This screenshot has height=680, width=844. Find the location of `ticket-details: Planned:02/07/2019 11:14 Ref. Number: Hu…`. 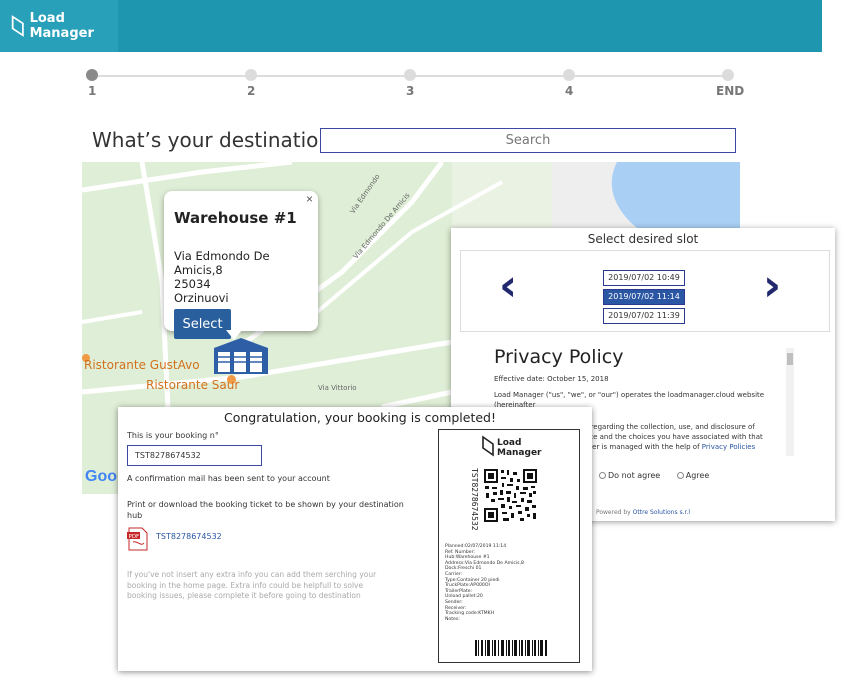

ticket-details: Planned:02/07/2019 11:14 Ref. Number: Hu… is located at coordinates (484, 583).